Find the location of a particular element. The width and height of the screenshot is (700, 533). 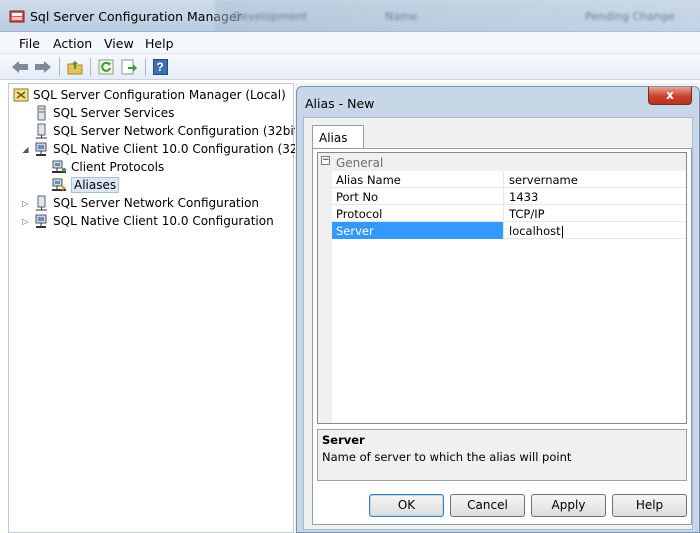

dialog-title-bar: Alias - New x is located at coordinates (498, 102).